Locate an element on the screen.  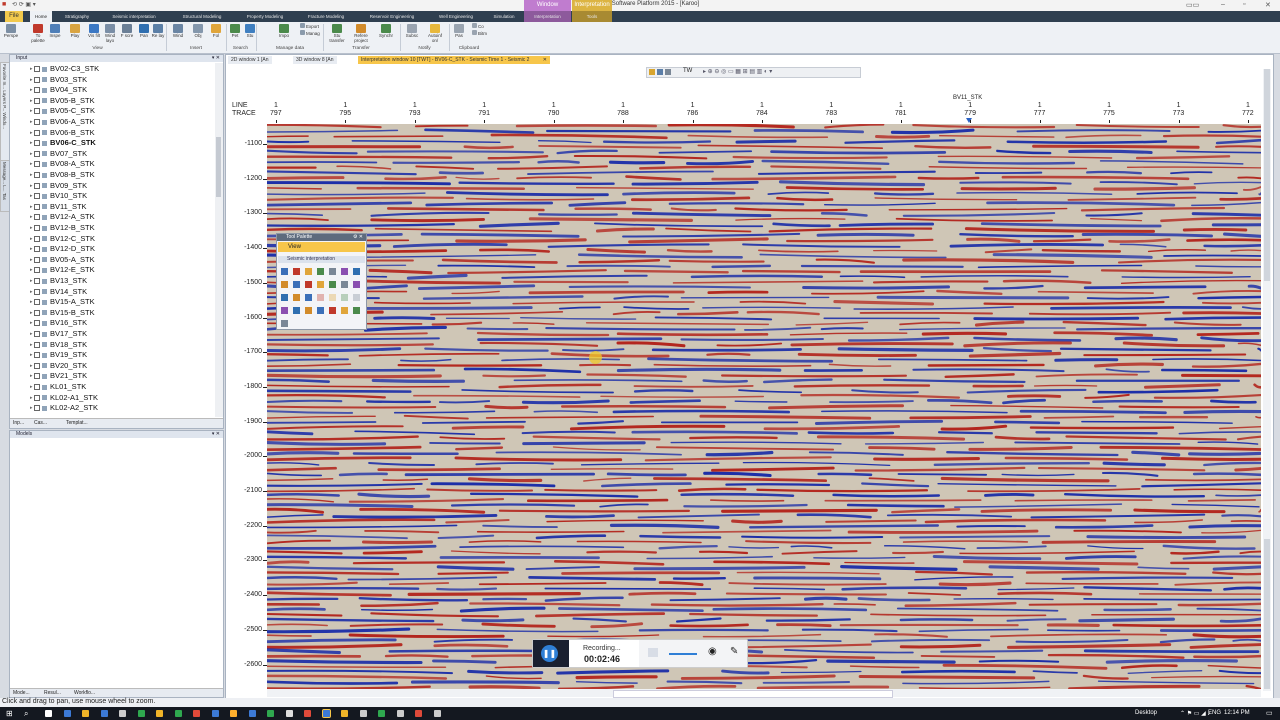
pan-tool-icon is located at coordinates (660, 72).